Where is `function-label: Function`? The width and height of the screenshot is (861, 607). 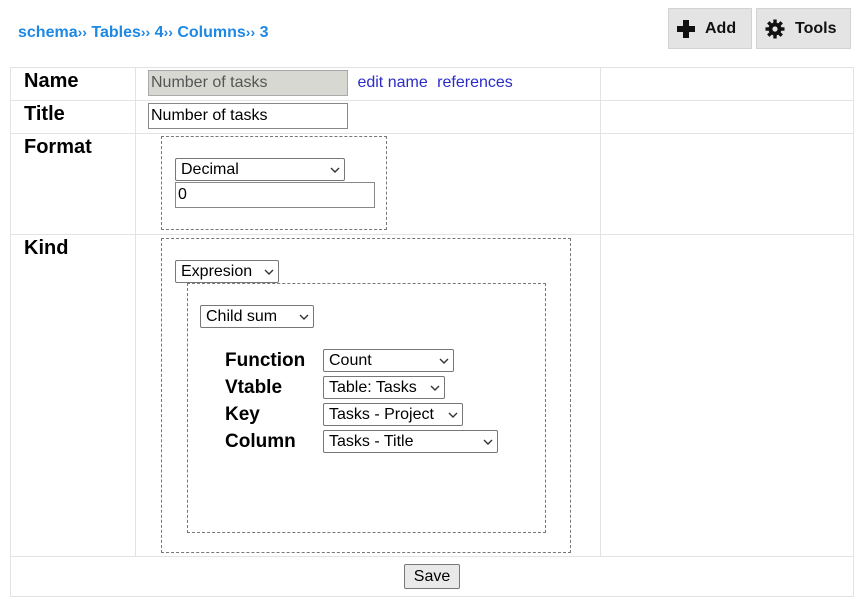
function-label: Function is located at coordinates (265, 360).